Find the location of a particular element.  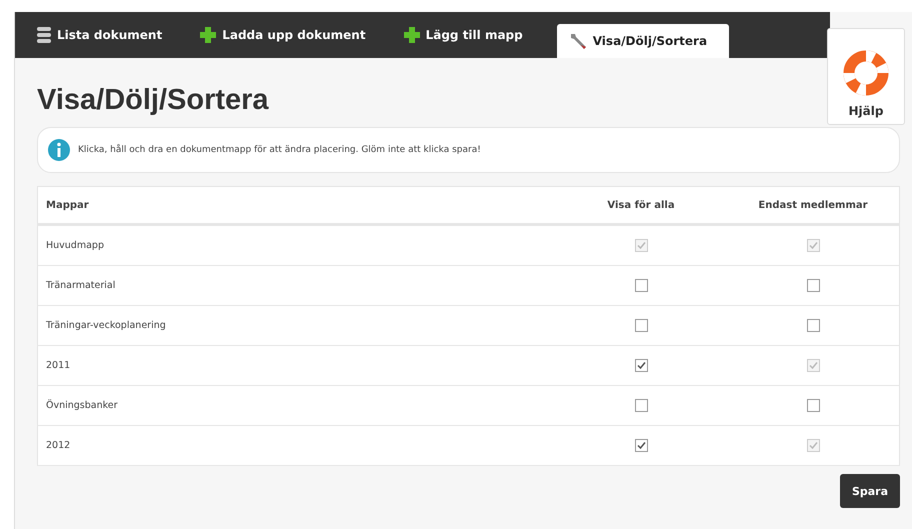

folder-cell: Träningar-veckoplanering is located at coordinates (296, 326).